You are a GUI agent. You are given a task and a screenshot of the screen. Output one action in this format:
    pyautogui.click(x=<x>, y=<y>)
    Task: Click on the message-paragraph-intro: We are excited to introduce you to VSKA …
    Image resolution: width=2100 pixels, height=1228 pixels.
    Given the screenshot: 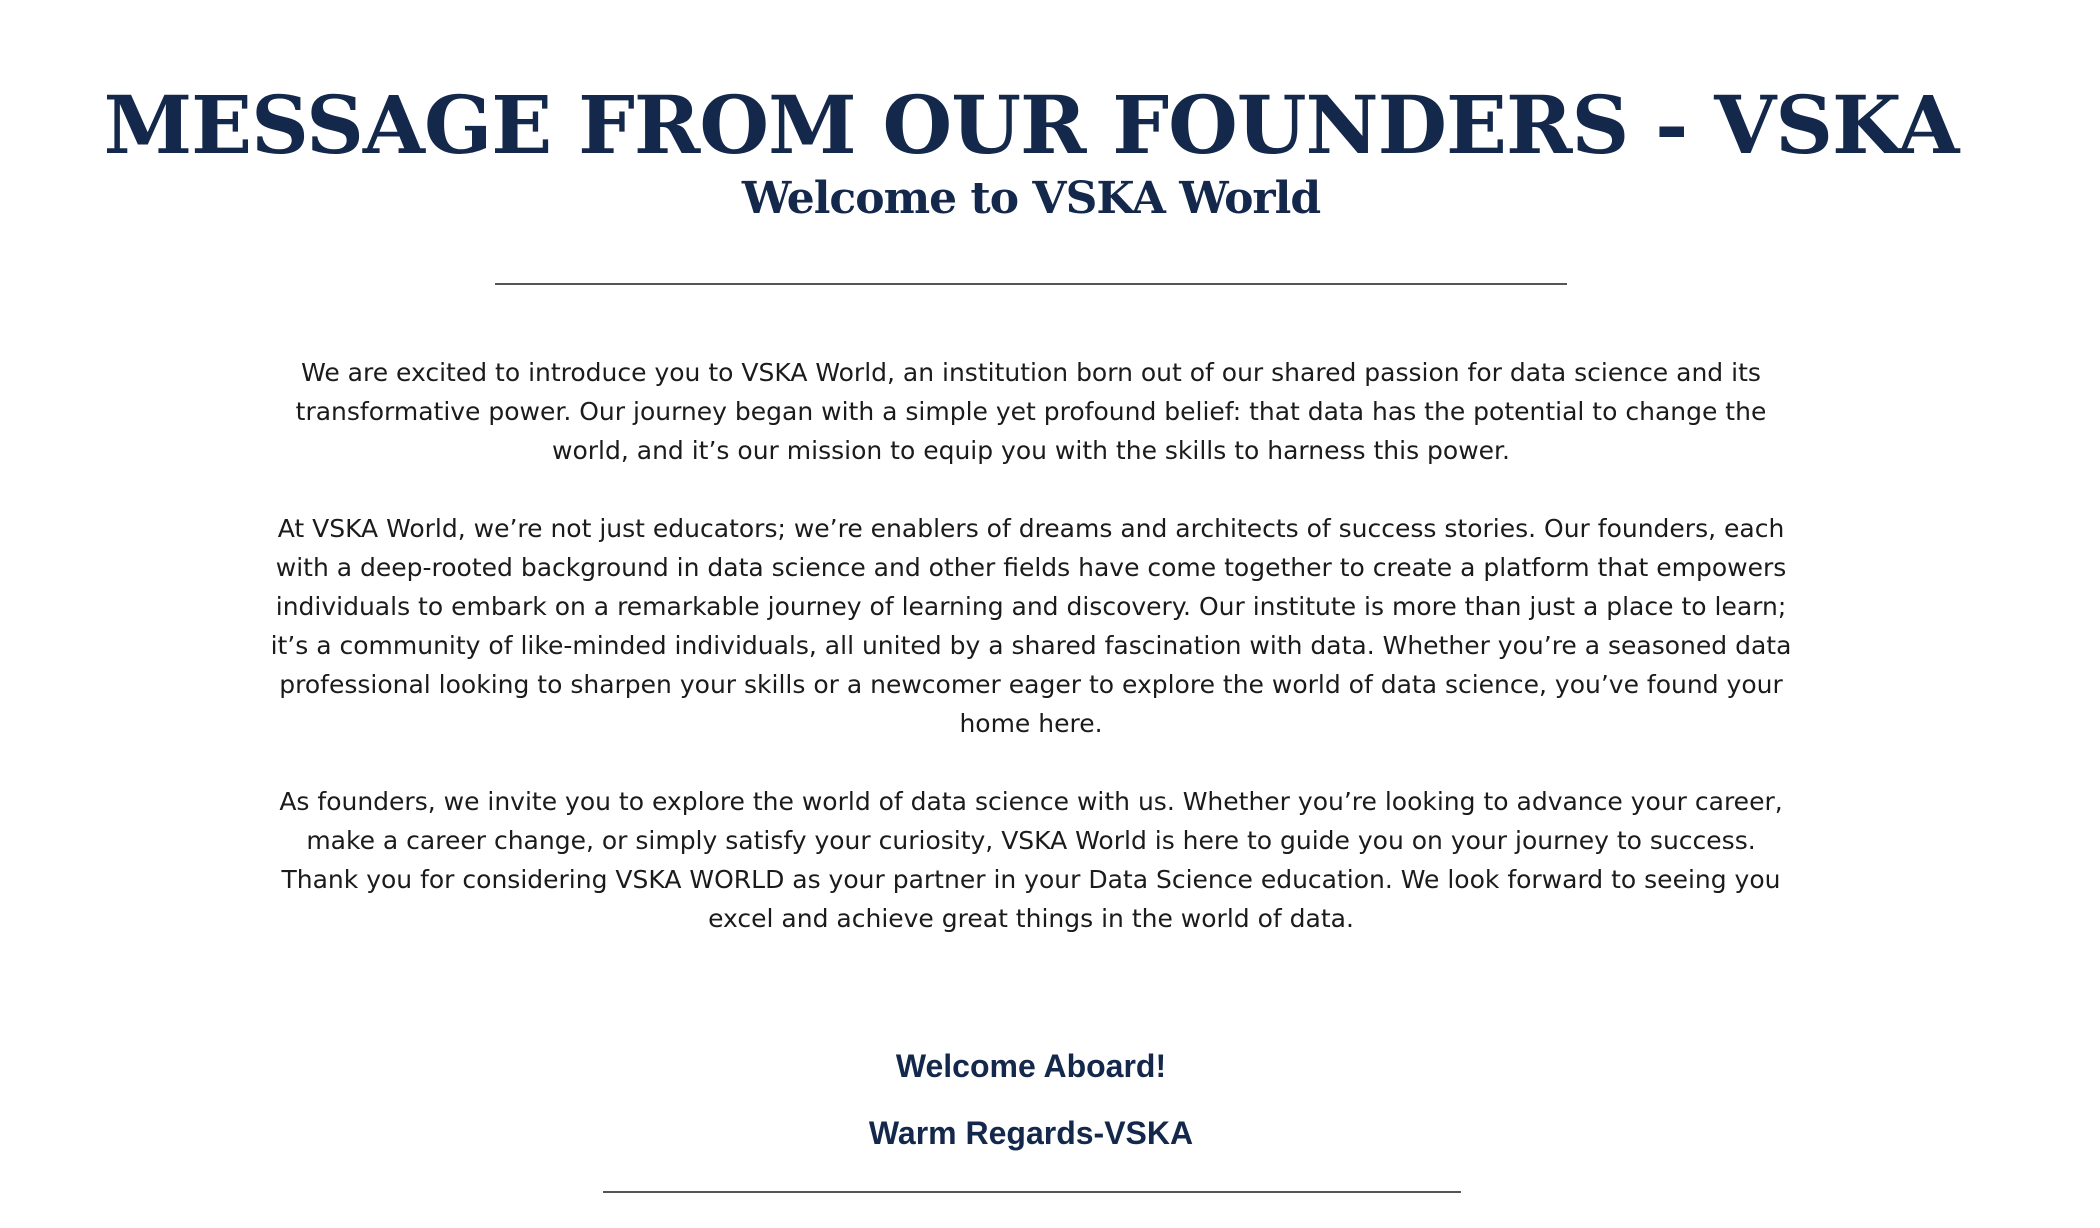 What is the action you would take?
    pyautogui.click(x=1031, y=411)
    